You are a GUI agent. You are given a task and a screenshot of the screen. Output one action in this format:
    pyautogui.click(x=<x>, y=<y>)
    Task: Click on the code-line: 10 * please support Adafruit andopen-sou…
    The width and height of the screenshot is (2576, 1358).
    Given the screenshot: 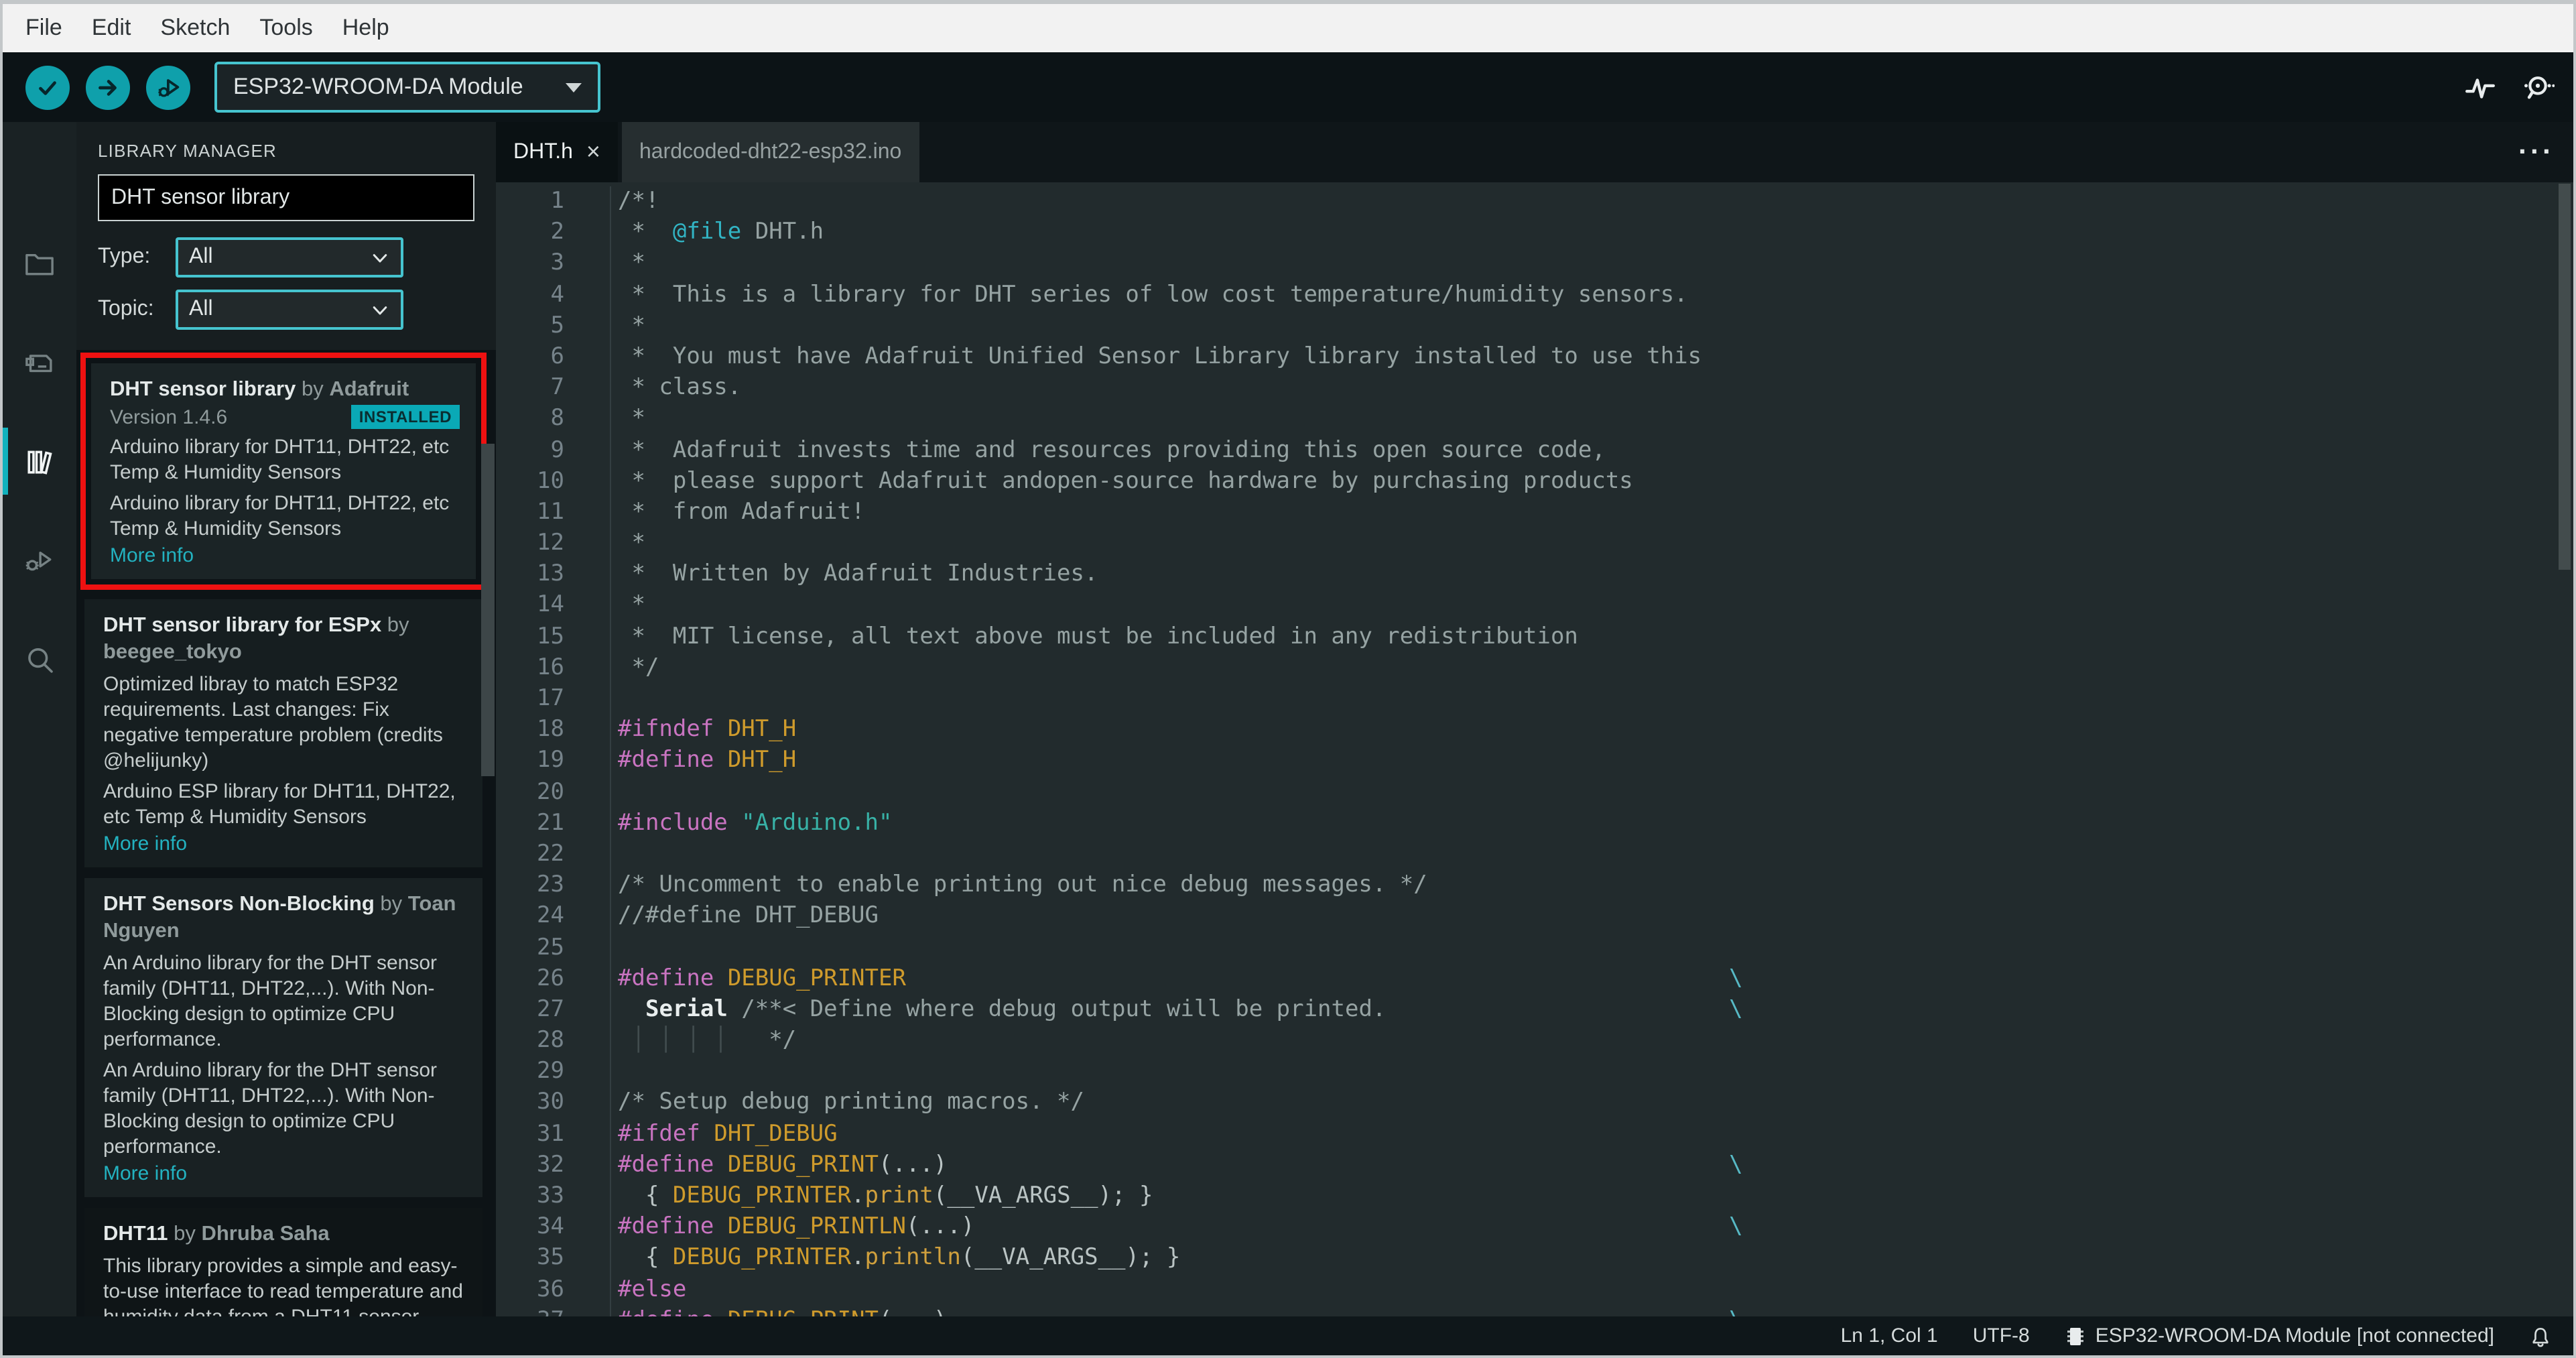 What is the action you would take?
    pyautogui.click(x=1534, y=481)
    